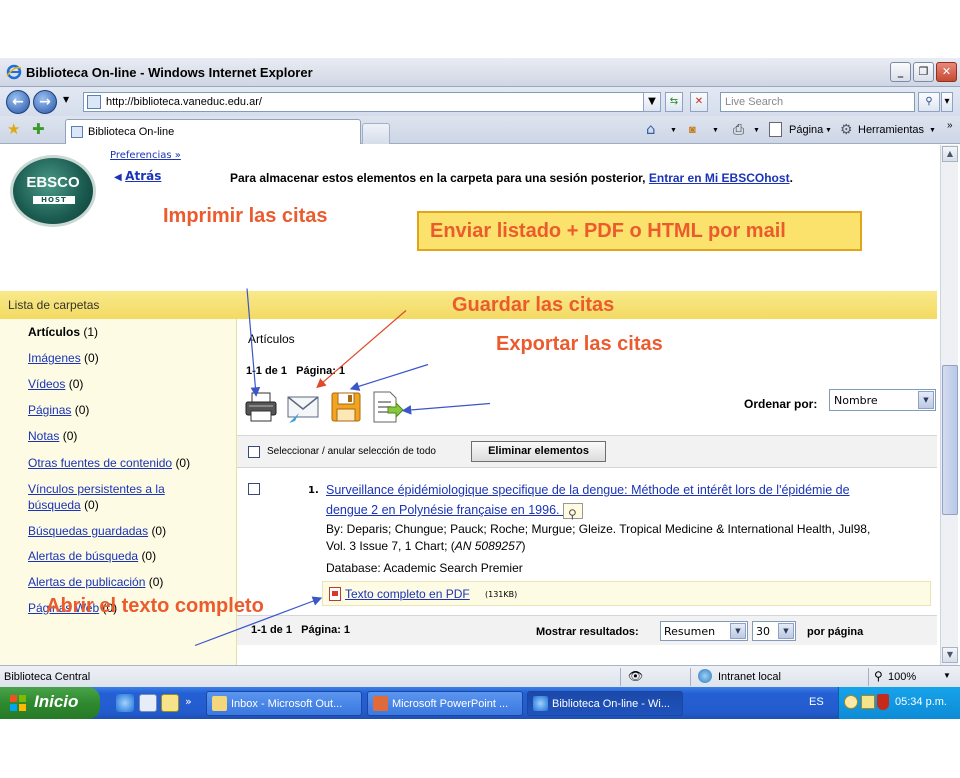  Describe the element at coordinates (184, 102) in the screenshot. I see `address-url: http://biblioteca.vaneduc.edu.ar/` at that location.